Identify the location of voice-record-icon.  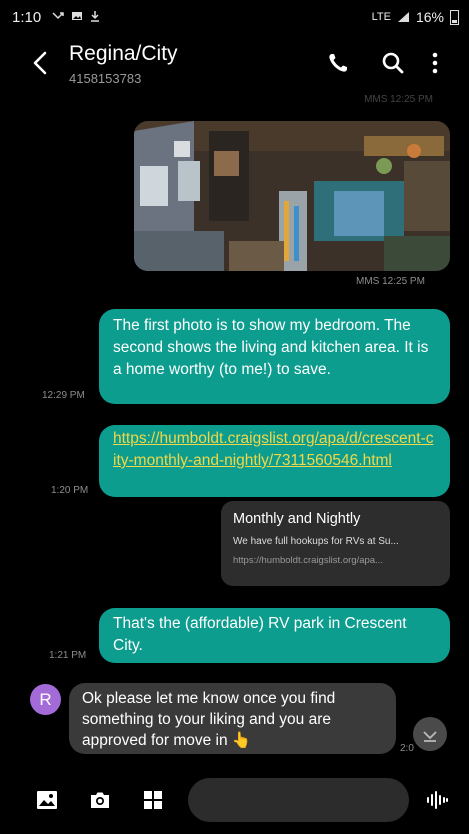
(437, 800).